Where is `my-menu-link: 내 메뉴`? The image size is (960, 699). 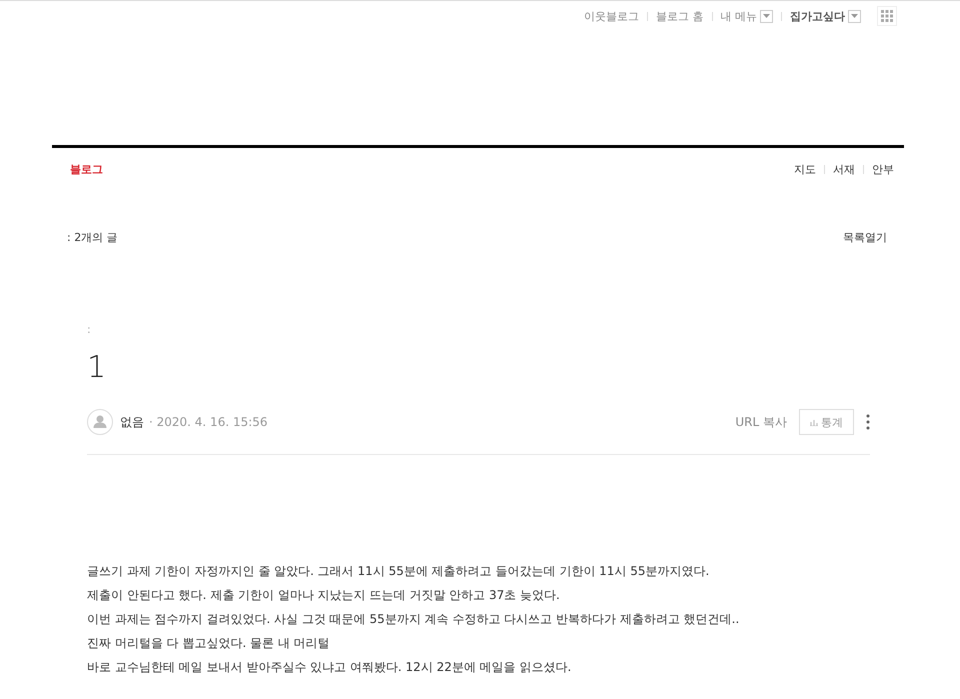 my-menu-link: 내 메뉴 is located at coordinates (738, 16).